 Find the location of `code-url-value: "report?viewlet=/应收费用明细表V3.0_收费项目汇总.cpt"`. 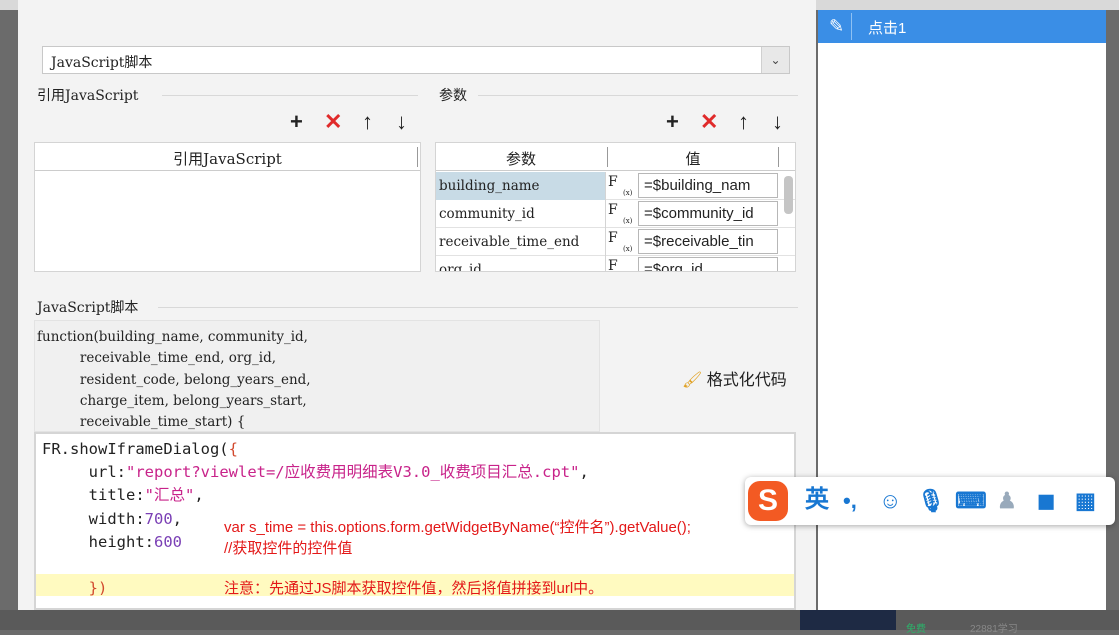

code-url-value: "report?viewlet=/应收费用明细表V3.0_收费项目汇总.cpt" is located at coordinates (353, 472).